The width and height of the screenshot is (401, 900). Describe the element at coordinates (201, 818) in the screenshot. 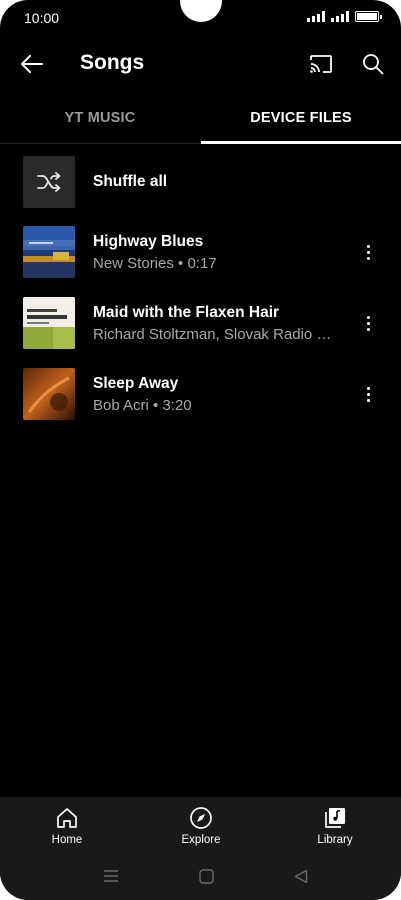

I see `compass-icon` at that location.